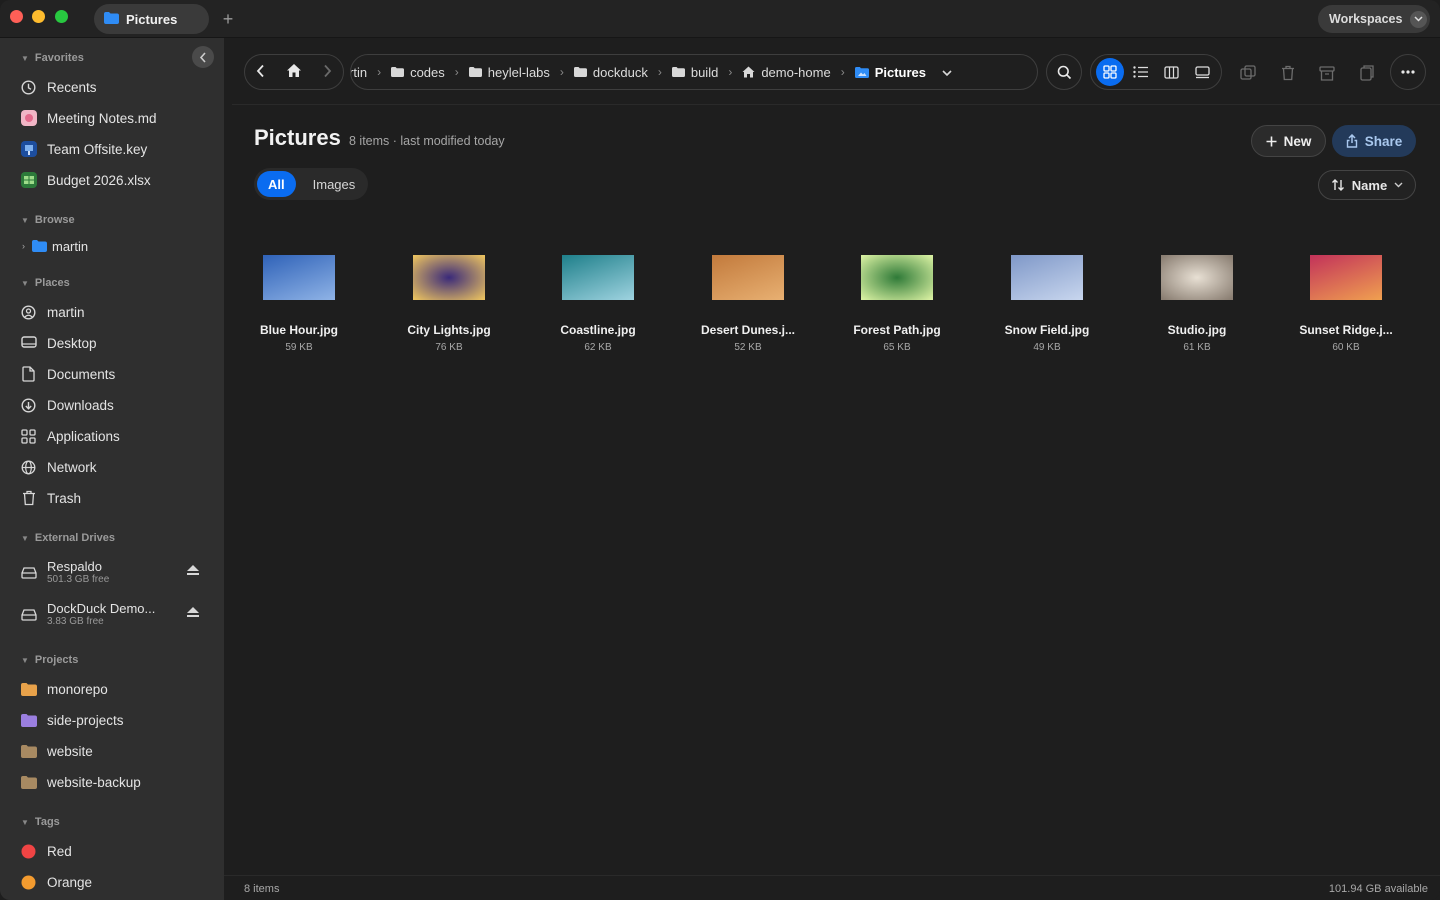 Image resolution: width=1440 pixels, height=900 pixels. I want to click on breadcrumb-item: build, so click(695, 72).